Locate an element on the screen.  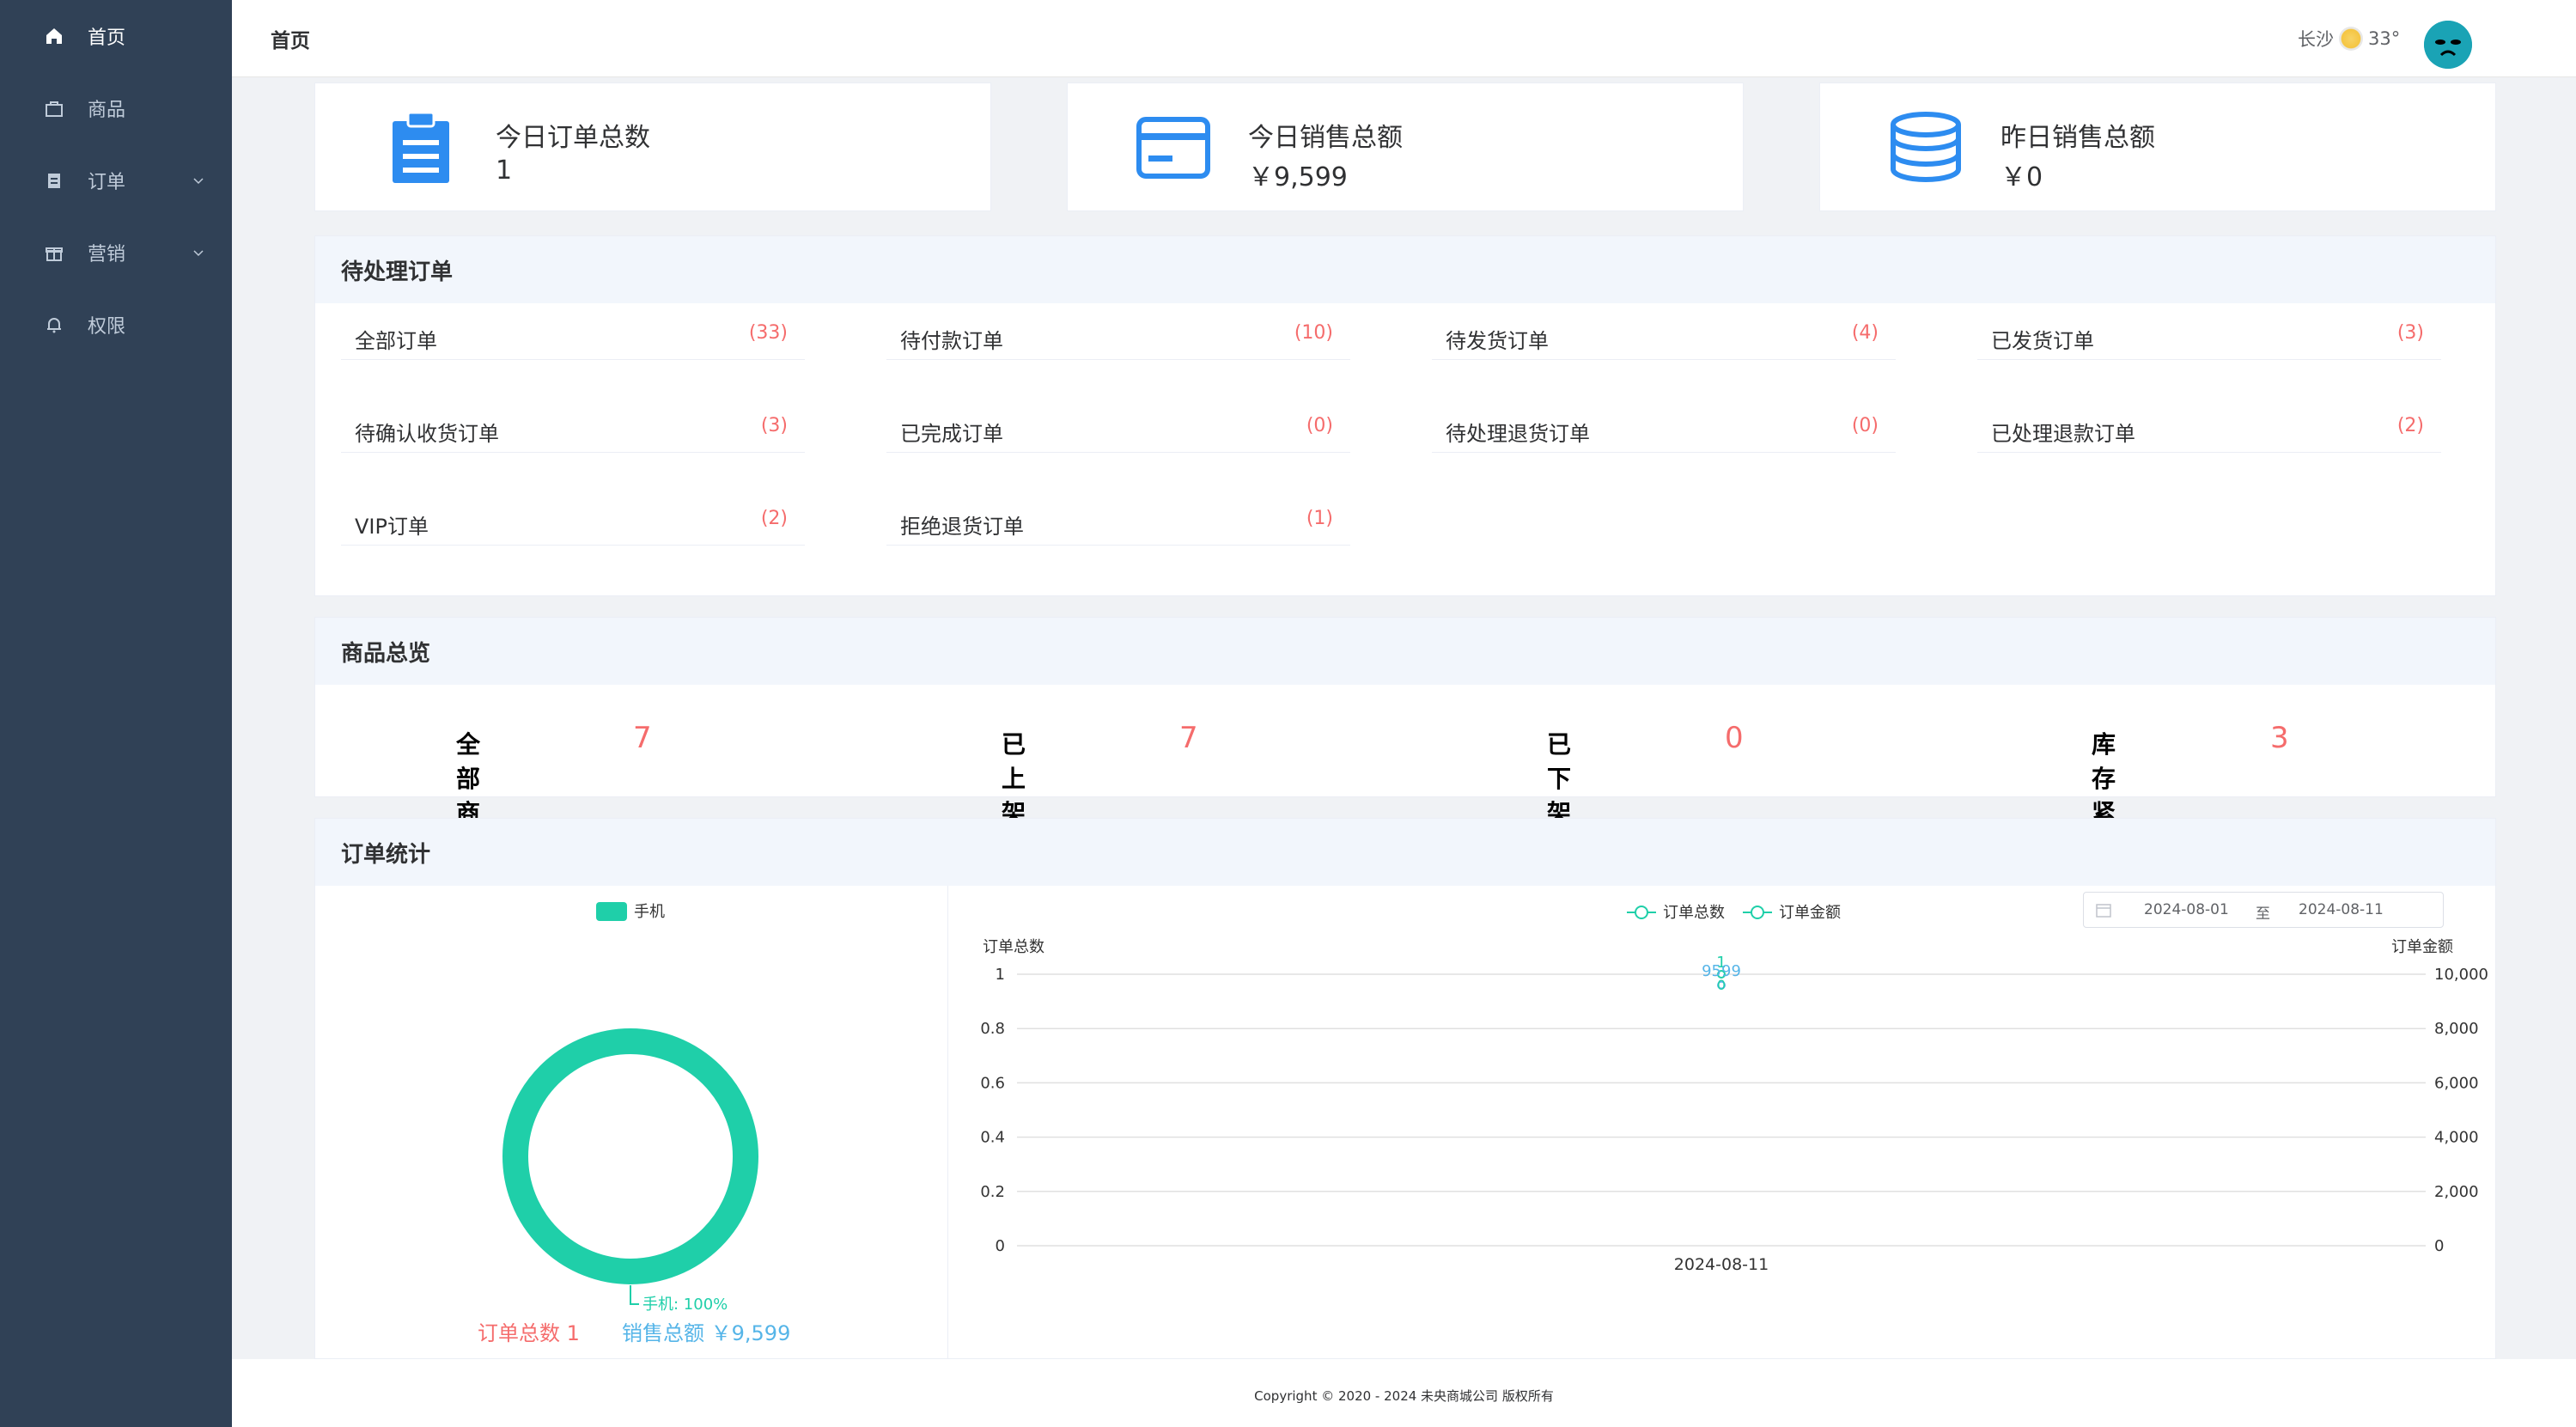
sidebar-item-marketing: 营销 is located at coordinates (116, 252).